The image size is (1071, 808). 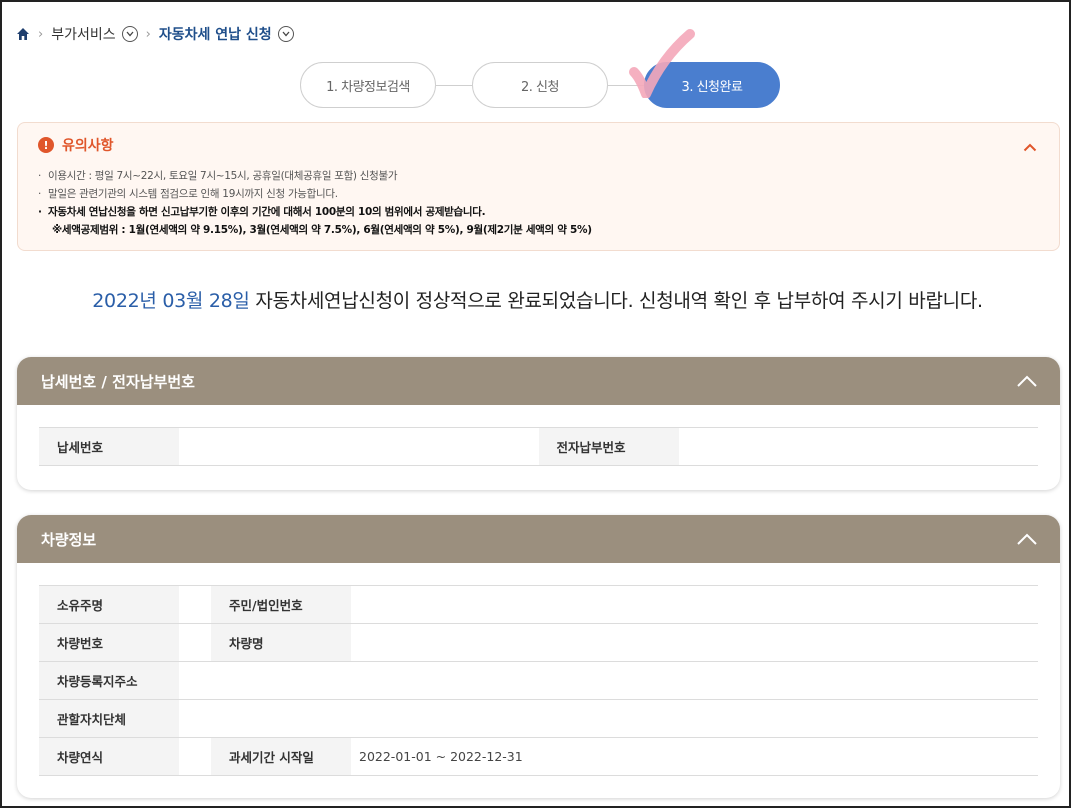 I want to click on table-row: 차량연식 과세기간 시작일 2022-01-01 ~ 2022-12-31, so click(x=538, y=756).